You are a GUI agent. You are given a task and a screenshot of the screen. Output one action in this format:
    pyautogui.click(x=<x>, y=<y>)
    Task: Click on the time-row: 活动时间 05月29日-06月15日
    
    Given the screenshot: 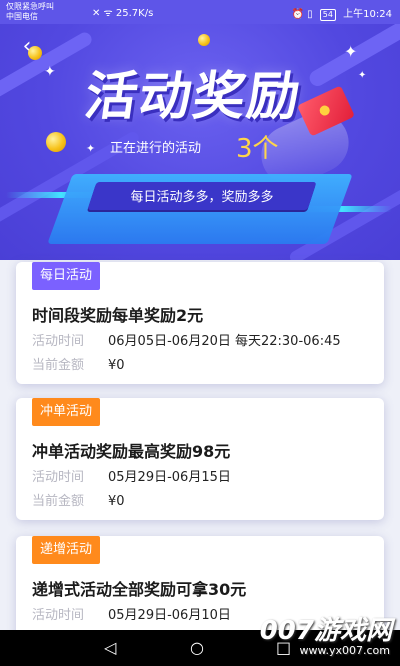 What is the action you would take?
    pyautogui.click(x=131, y=475)
    